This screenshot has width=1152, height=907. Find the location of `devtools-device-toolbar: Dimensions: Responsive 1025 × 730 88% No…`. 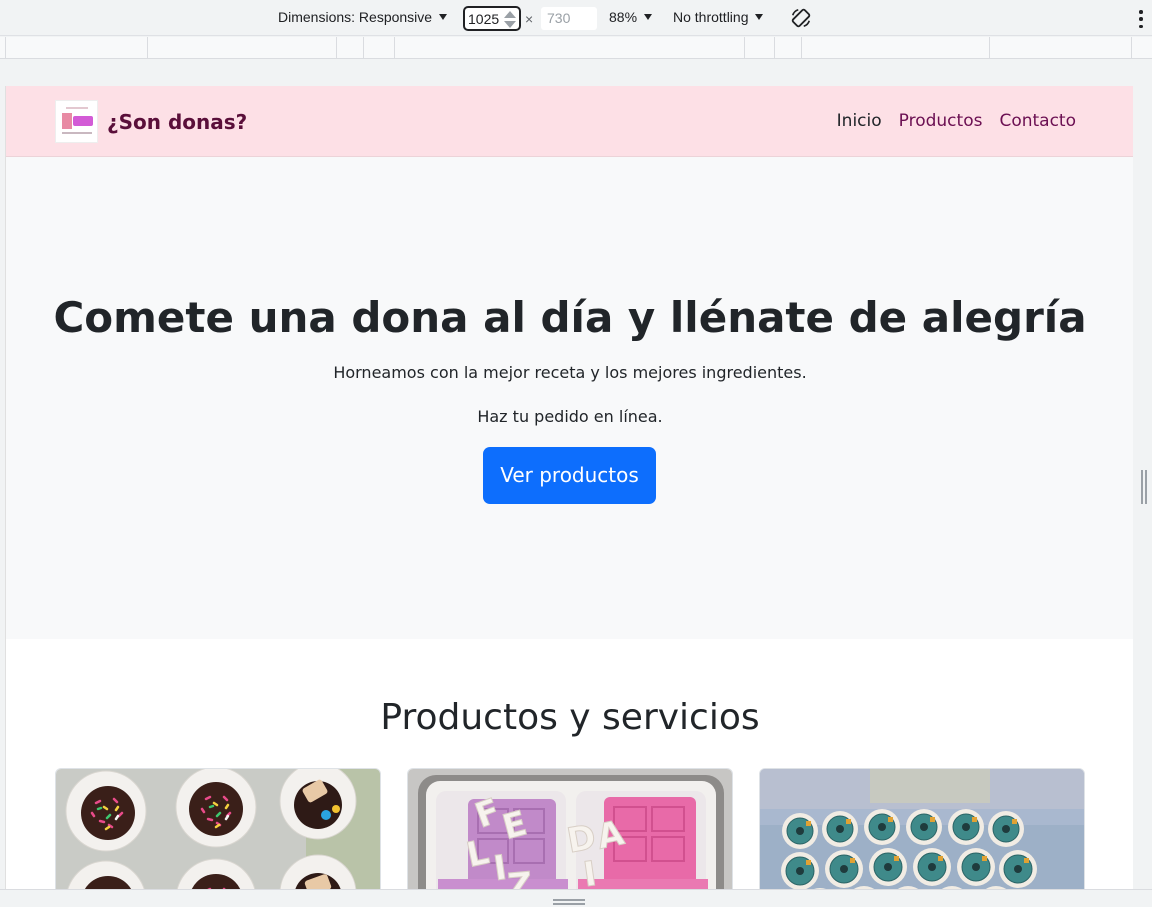

devtools-device-toolbar: Dimensions: Responsive 1025 × 730 88% No… is located at coordinates (576, 18).